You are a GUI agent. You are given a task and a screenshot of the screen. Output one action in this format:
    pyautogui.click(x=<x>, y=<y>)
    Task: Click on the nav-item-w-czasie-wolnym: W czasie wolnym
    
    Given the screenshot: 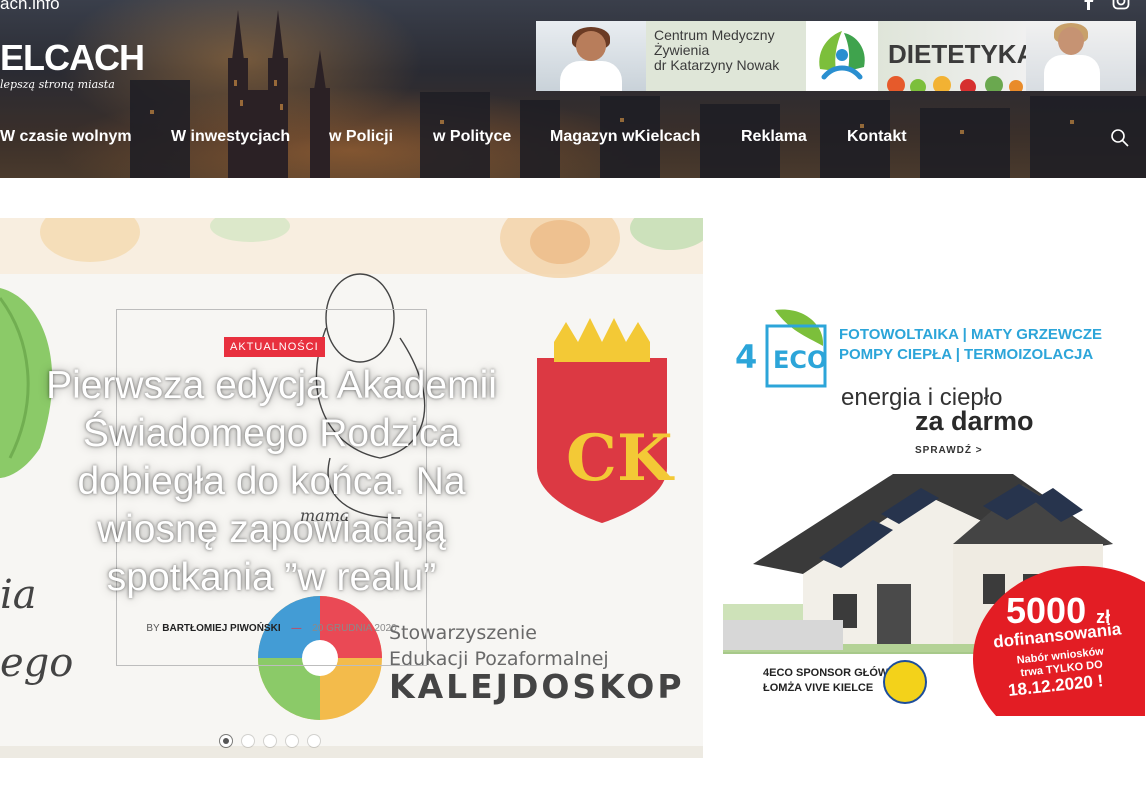 What is the action you would take?
    pyautogui.click(x=66, y=137)
    